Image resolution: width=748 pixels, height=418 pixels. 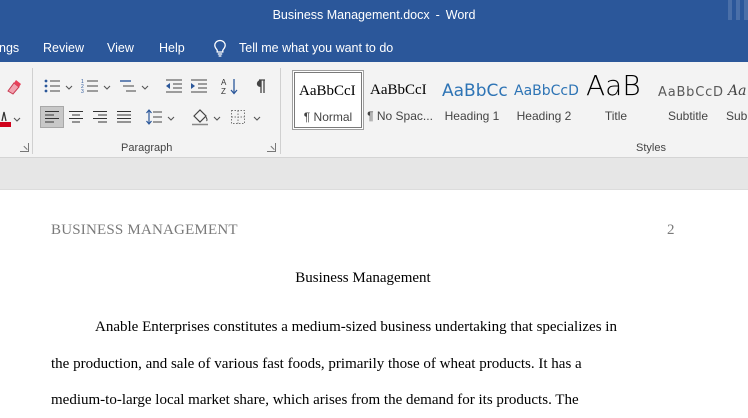 I want to click on menu-tab-help: Help, so click(x=172, y=48).